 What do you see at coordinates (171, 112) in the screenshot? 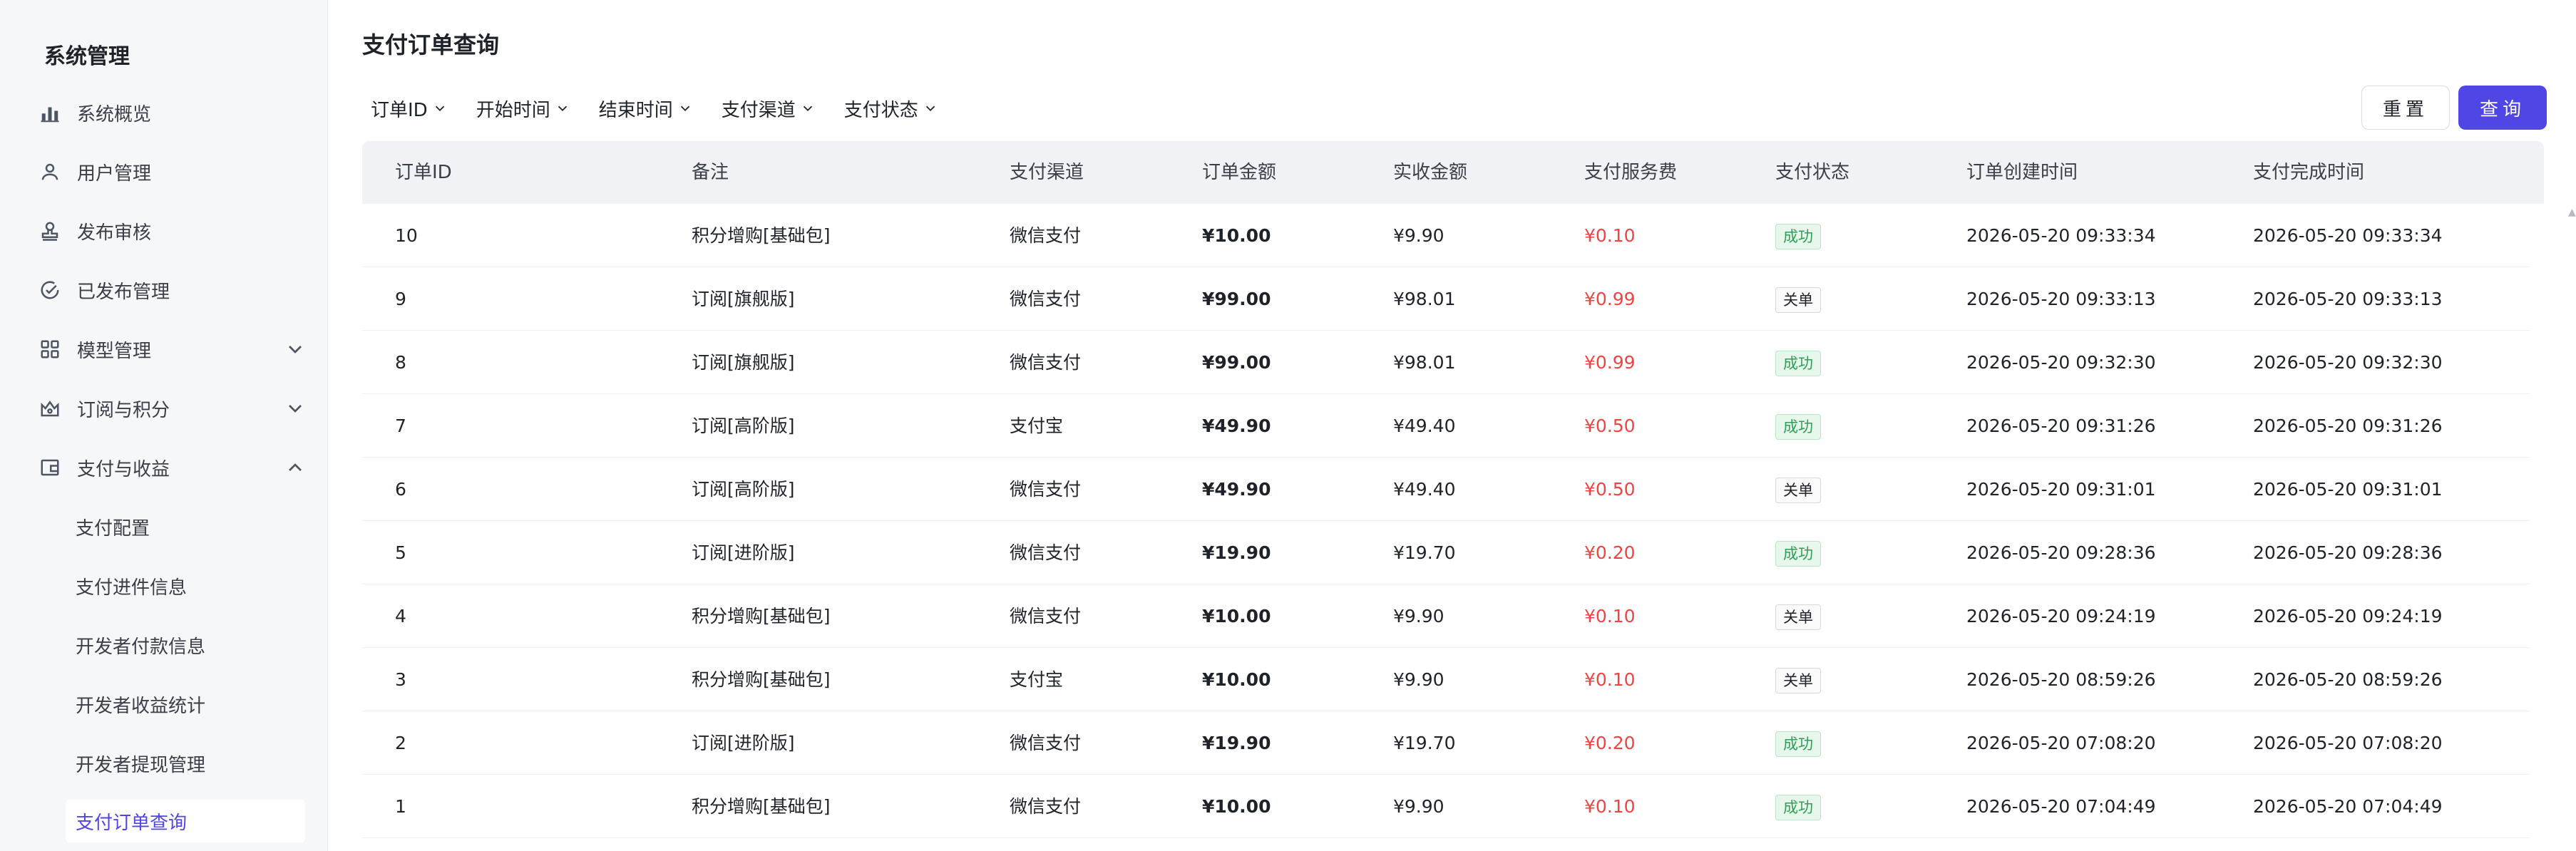
I see `sidebar-item-overview: 系统概览` at bounding box center [171, 112].